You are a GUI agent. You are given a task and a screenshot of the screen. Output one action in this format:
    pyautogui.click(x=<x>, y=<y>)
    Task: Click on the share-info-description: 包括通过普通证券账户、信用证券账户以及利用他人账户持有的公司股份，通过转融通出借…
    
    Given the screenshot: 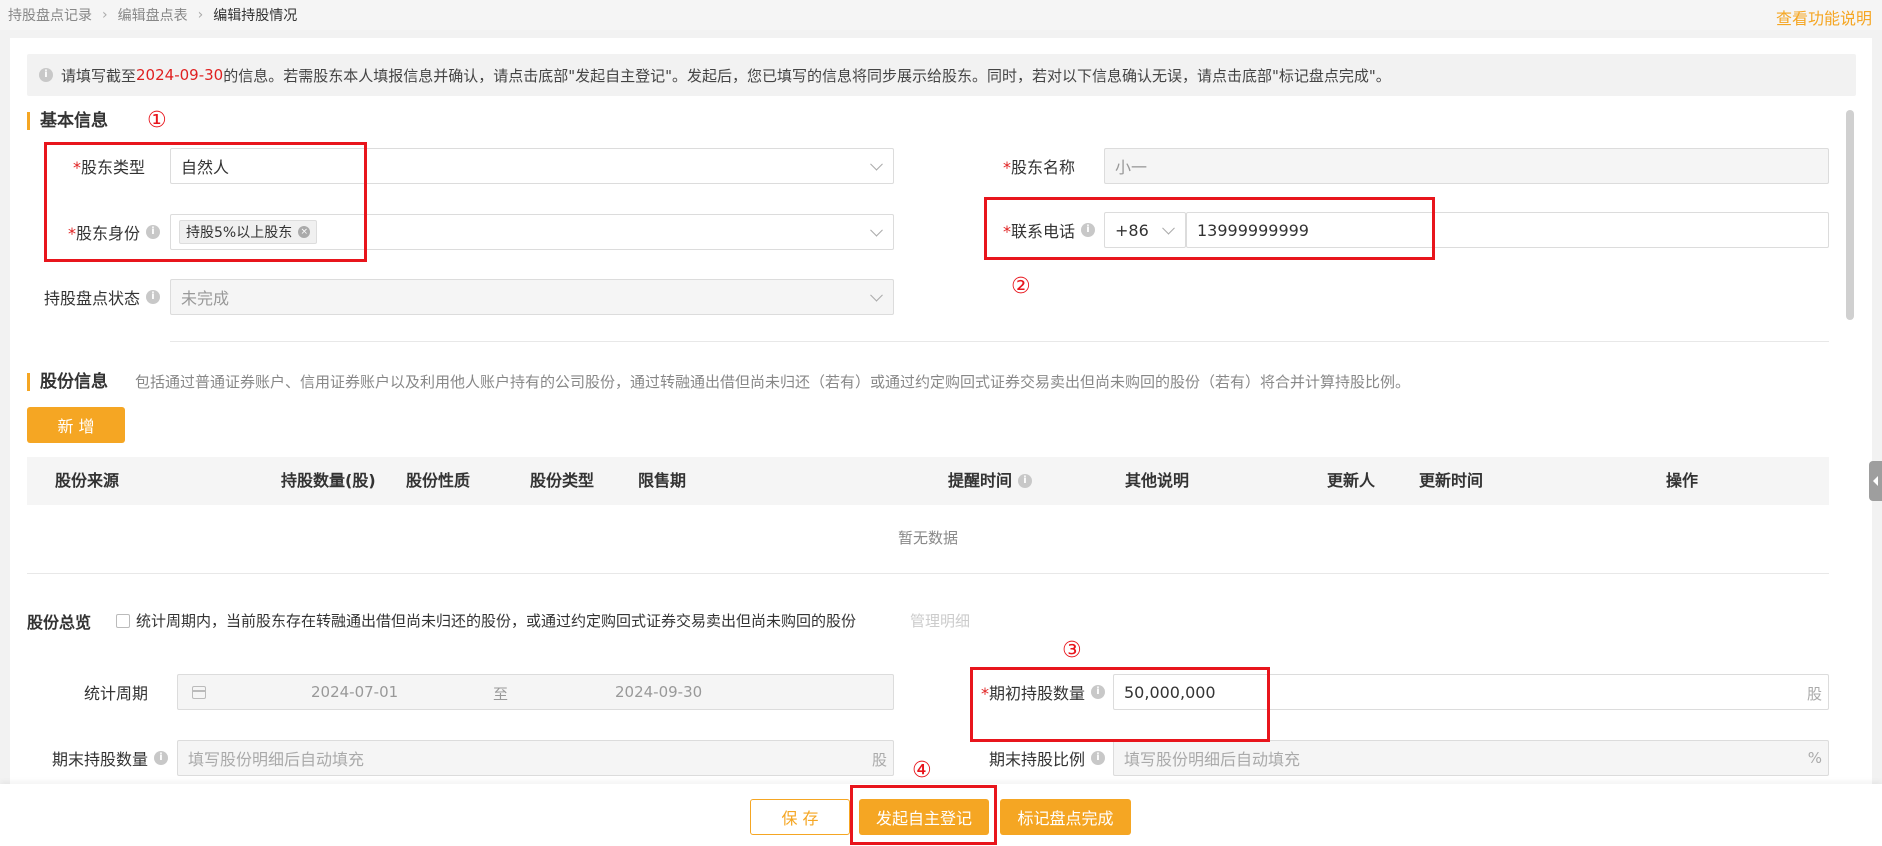 What is the action you would take?
    pyautogui.click(x=773, y=382)
    